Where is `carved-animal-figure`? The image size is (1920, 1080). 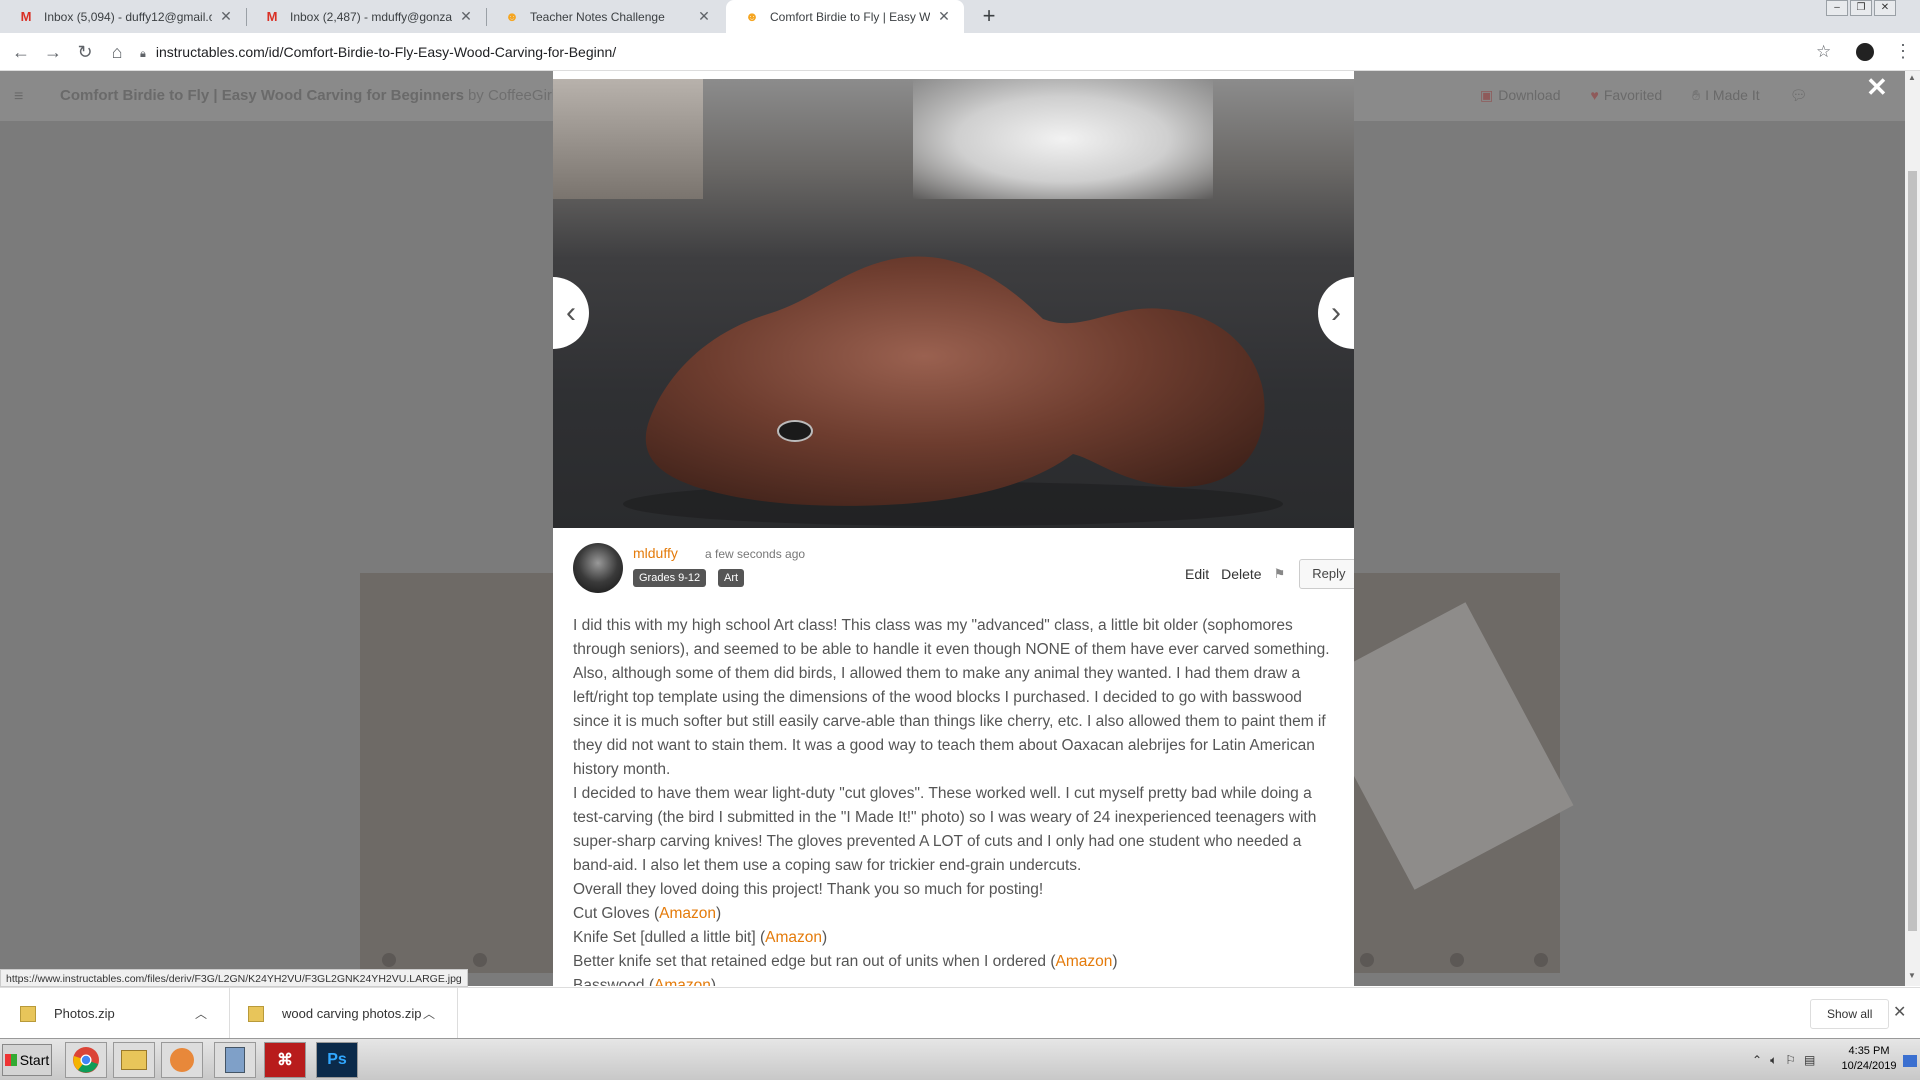 carved-animal-figure is located at coordinates (953, 391).